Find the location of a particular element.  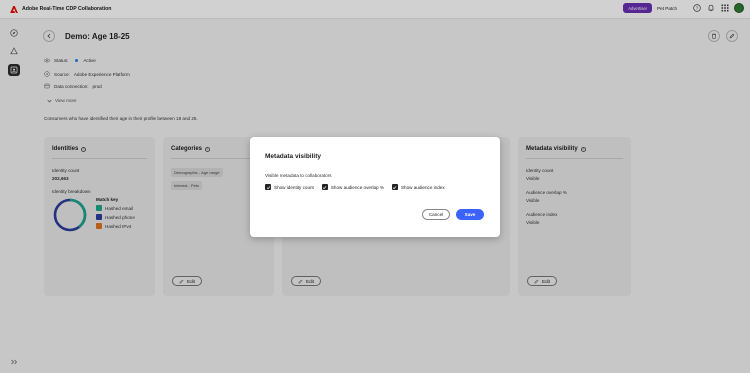

show-identity-count-checkbox: Show identity count is located at coordinates (289, 187).